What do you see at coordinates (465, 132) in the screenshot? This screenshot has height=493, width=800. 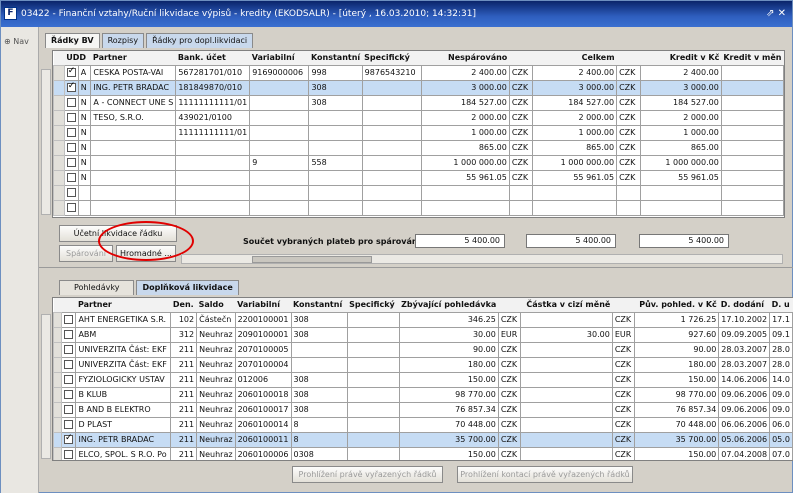 I see `unpaired-cell: 1 000.00` at bounding box center [465, 132].